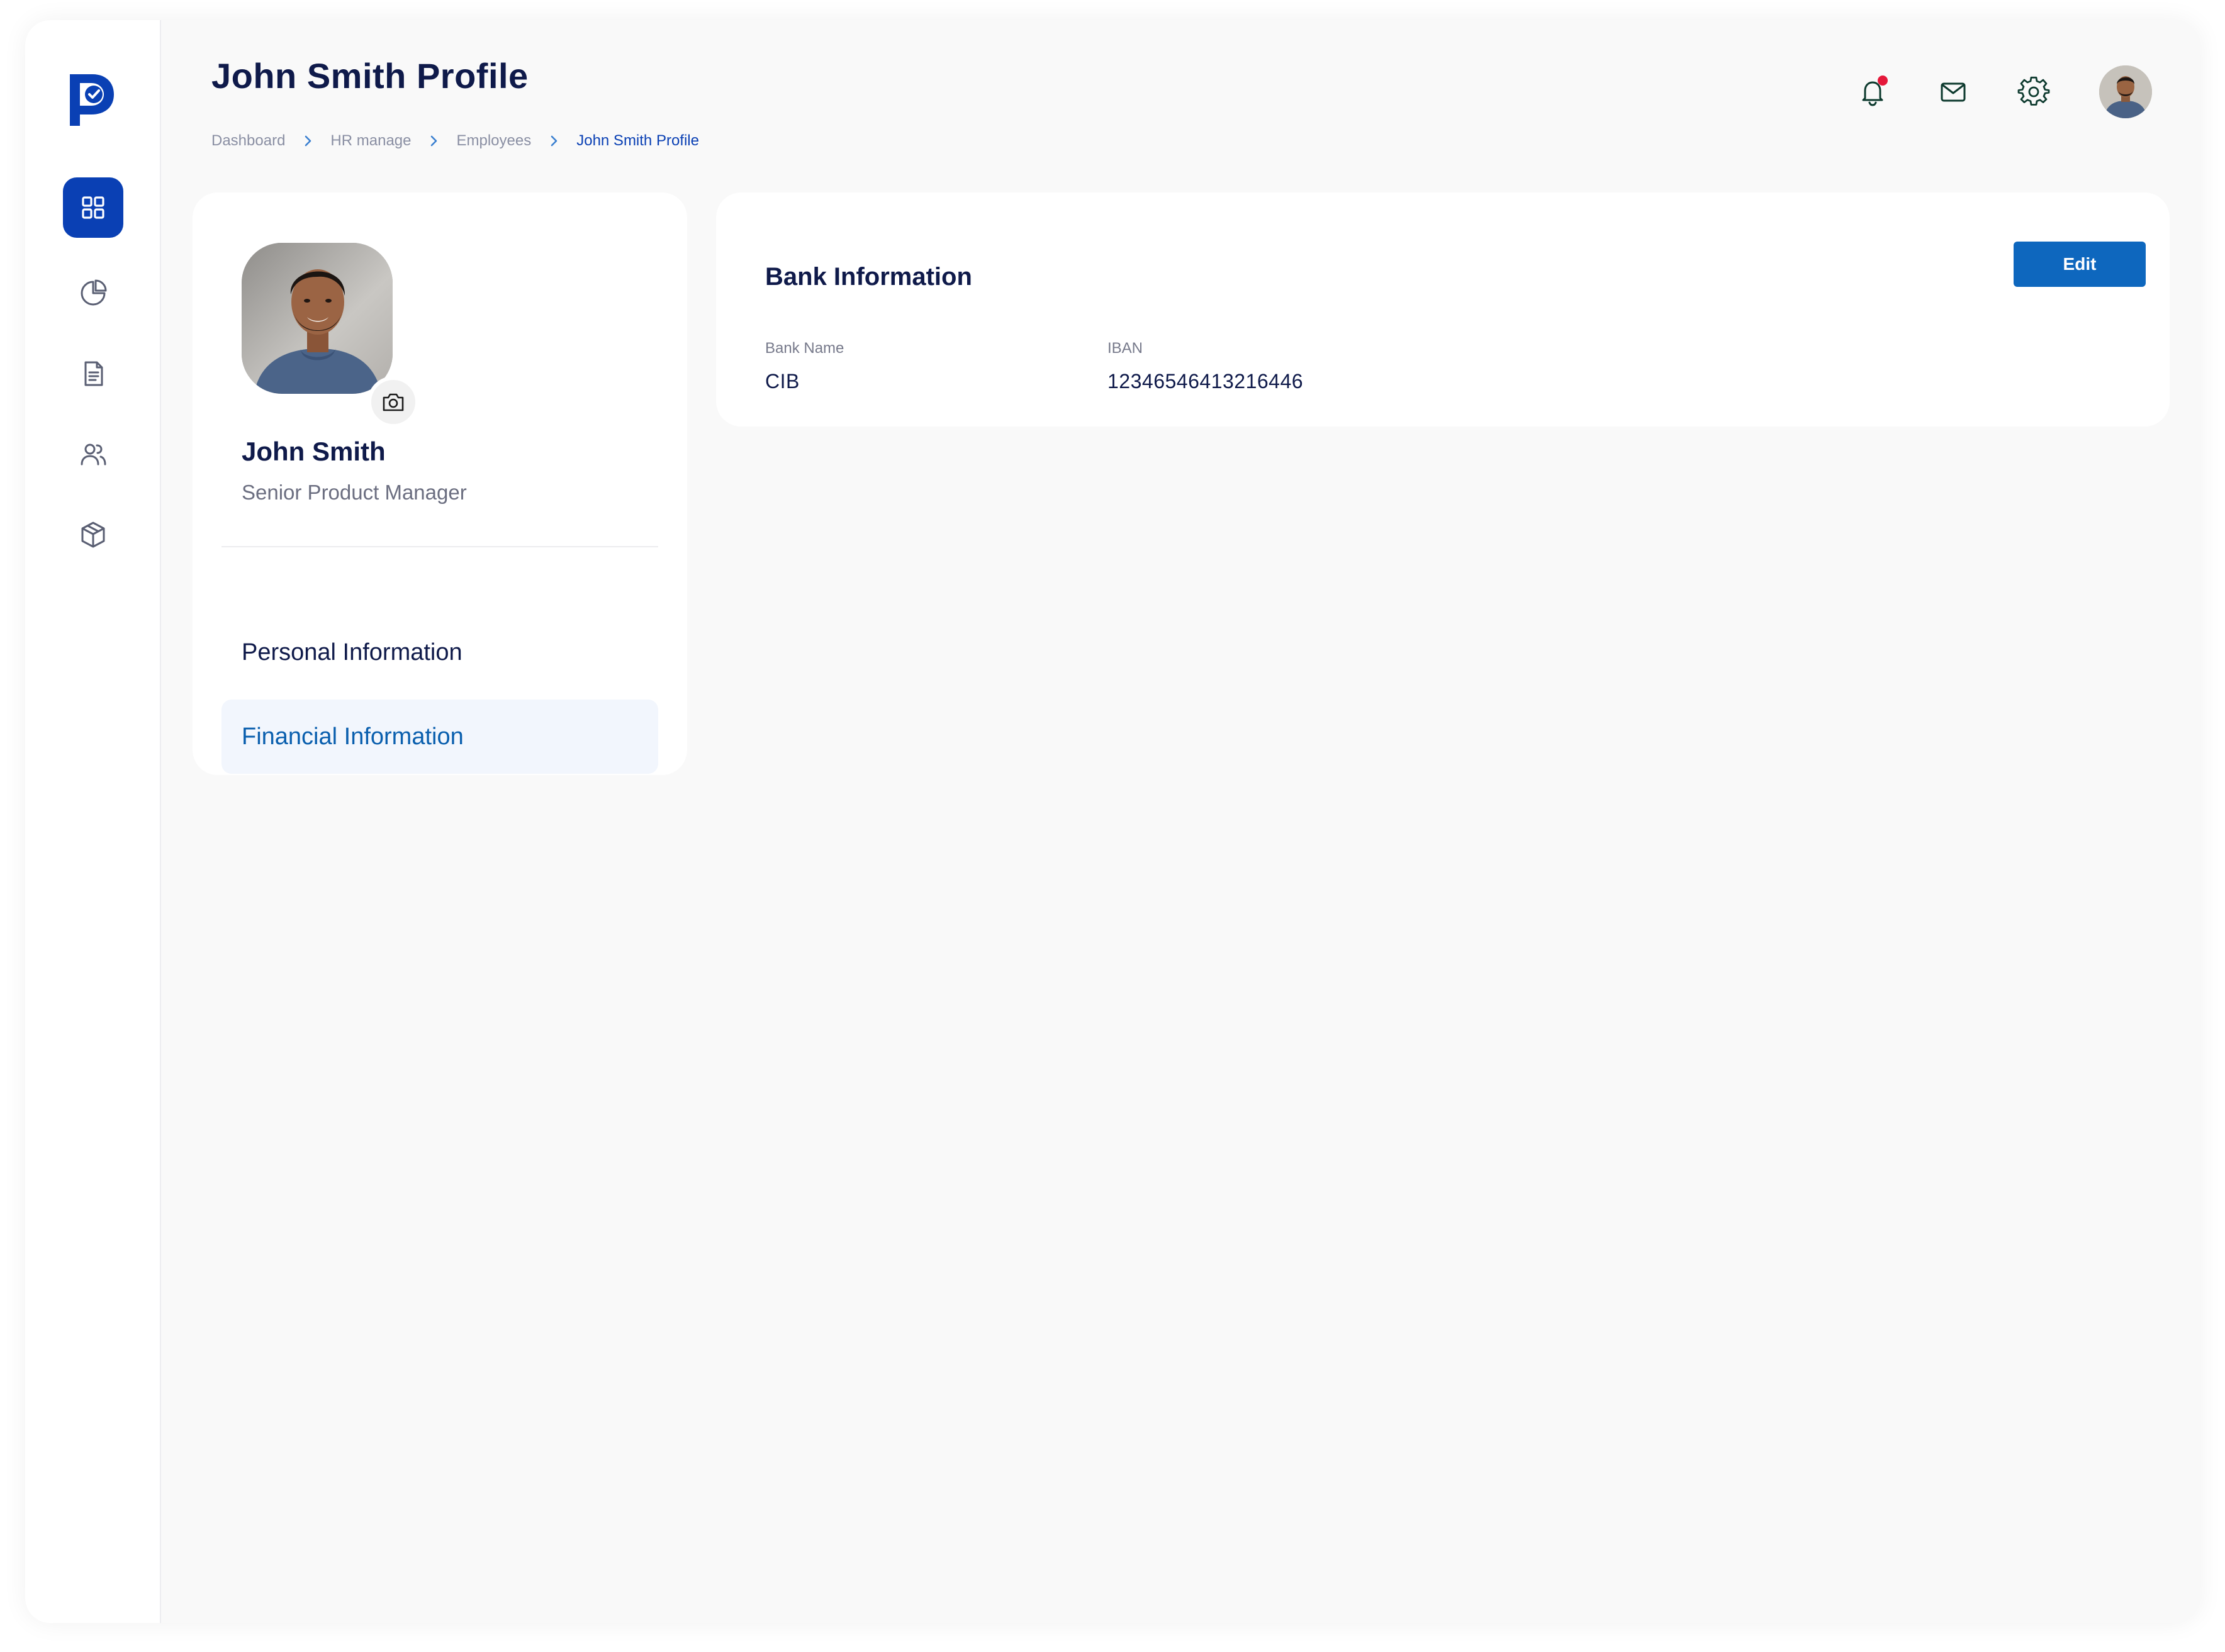  I want to click on menu-financial-information: Financial Information, so click(439, 737).